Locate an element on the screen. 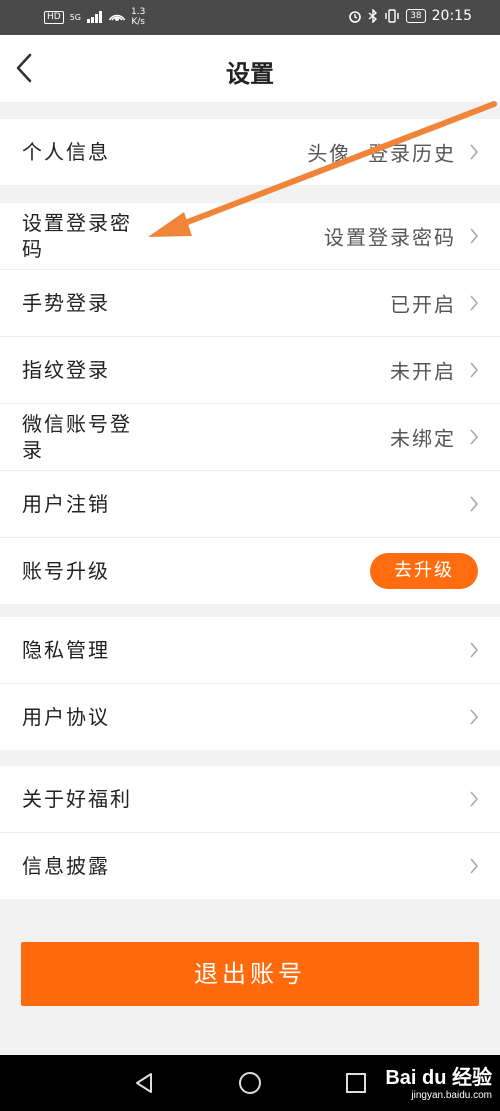 The height and width of the screenshot is (1111, 500). network-label: 5G is located at coordinates (75, 17).